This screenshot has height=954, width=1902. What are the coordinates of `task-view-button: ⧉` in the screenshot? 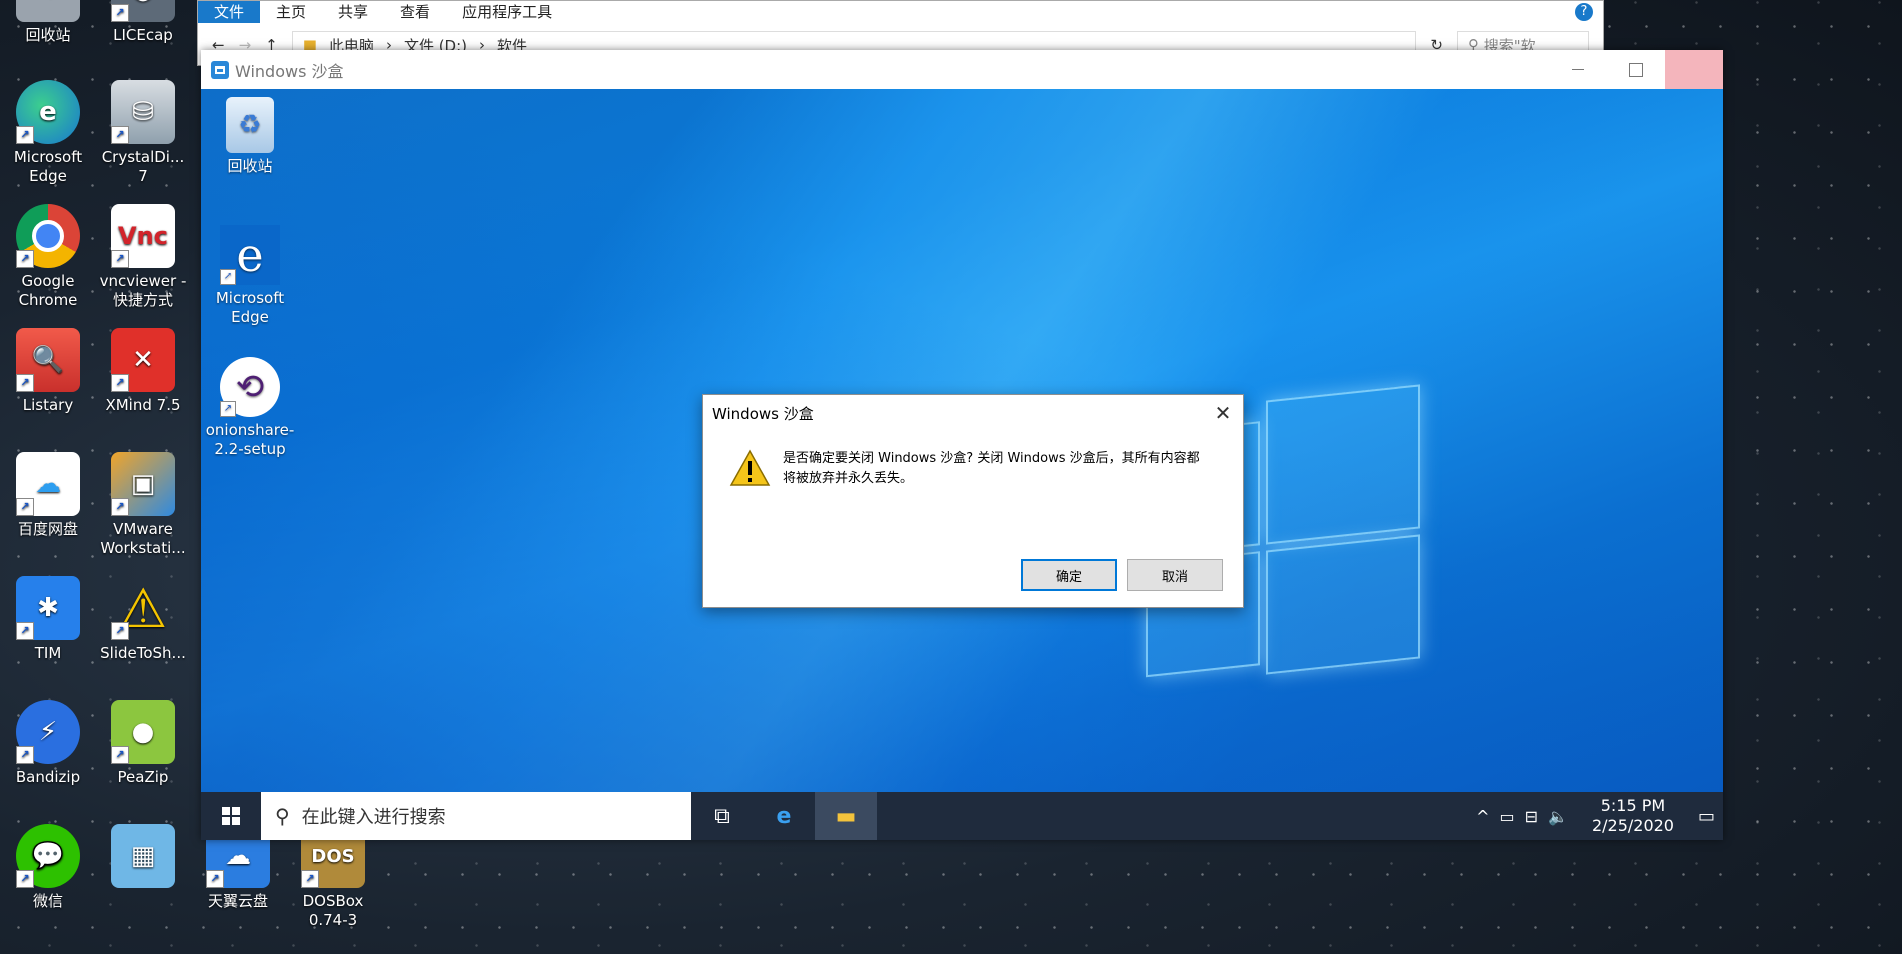 It's located at (722, 816).